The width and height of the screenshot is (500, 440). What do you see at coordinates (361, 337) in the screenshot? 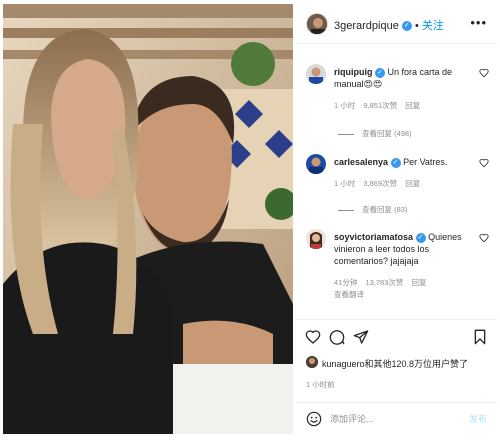
I see `send-icon` at bounding box center [361, 337].